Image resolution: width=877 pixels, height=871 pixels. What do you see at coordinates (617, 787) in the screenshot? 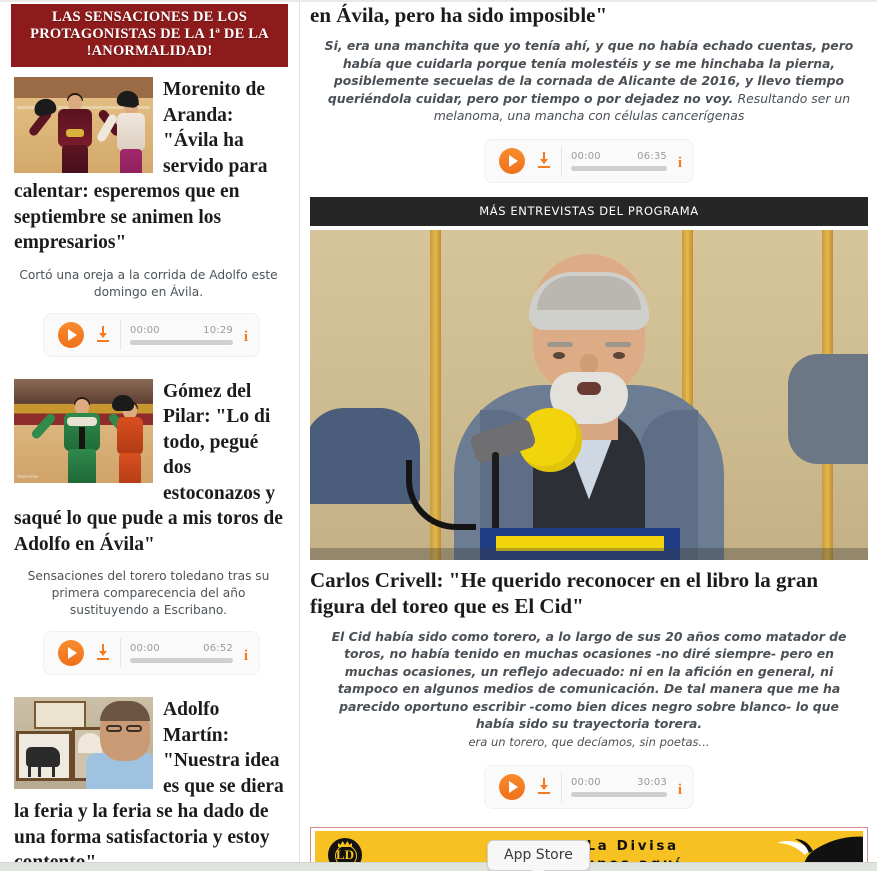
I see `player-body: 00:00 30:03` at bounding box center [617, 787].